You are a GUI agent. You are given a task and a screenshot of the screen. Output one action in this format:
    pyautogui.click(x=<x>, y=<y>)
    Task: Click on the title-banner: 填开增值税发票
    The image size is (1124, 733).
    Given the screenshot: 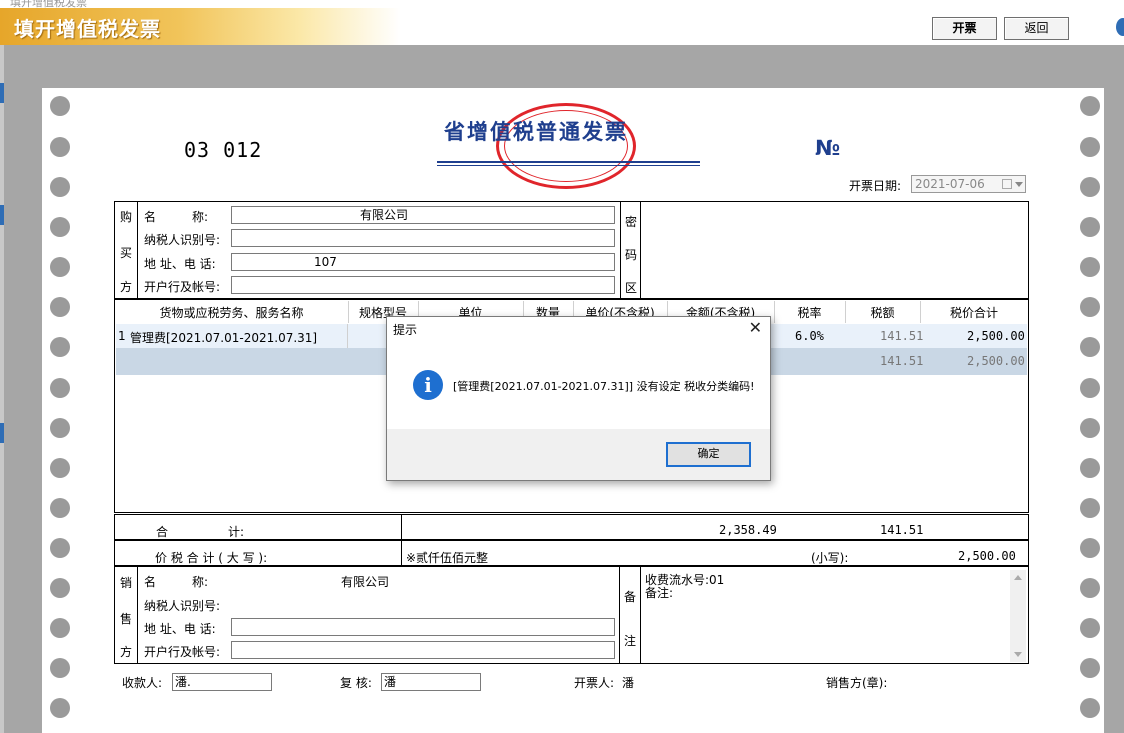 What is the action you would take?
    pyautogui.click(x=200, y=26)
    